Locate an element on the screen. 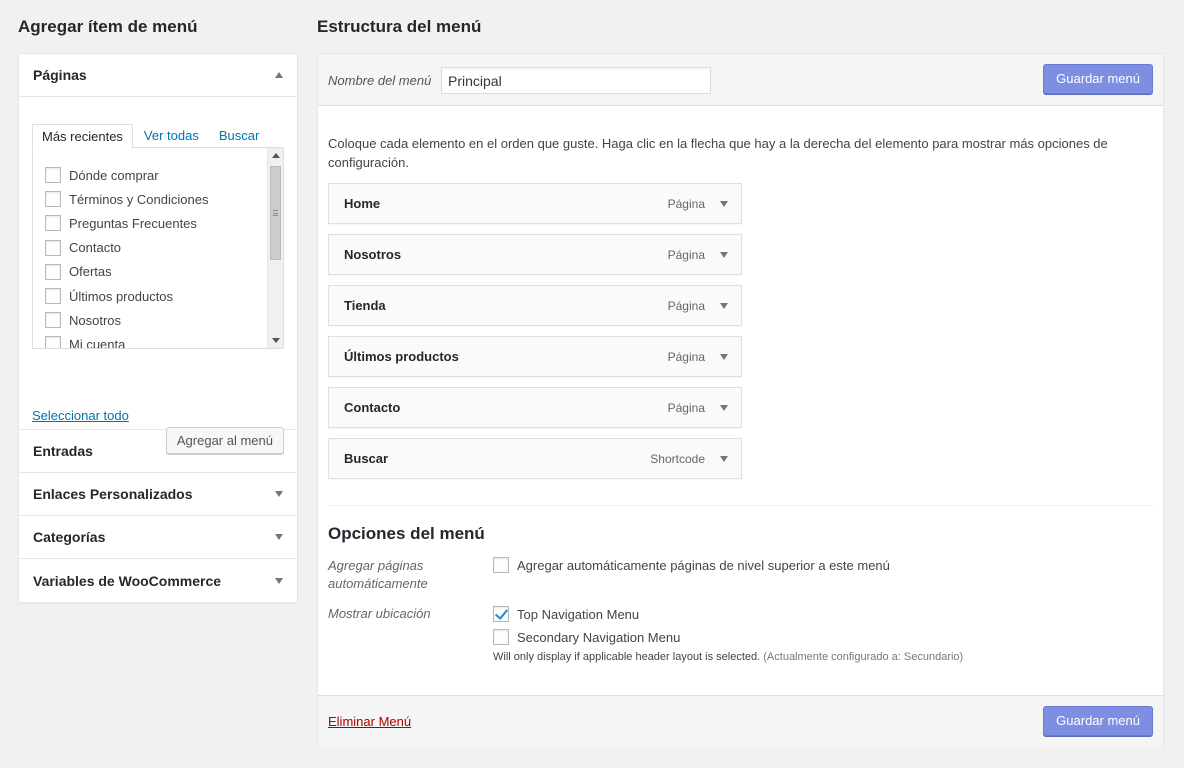  grip-icon is located at coordinates (275, 213).